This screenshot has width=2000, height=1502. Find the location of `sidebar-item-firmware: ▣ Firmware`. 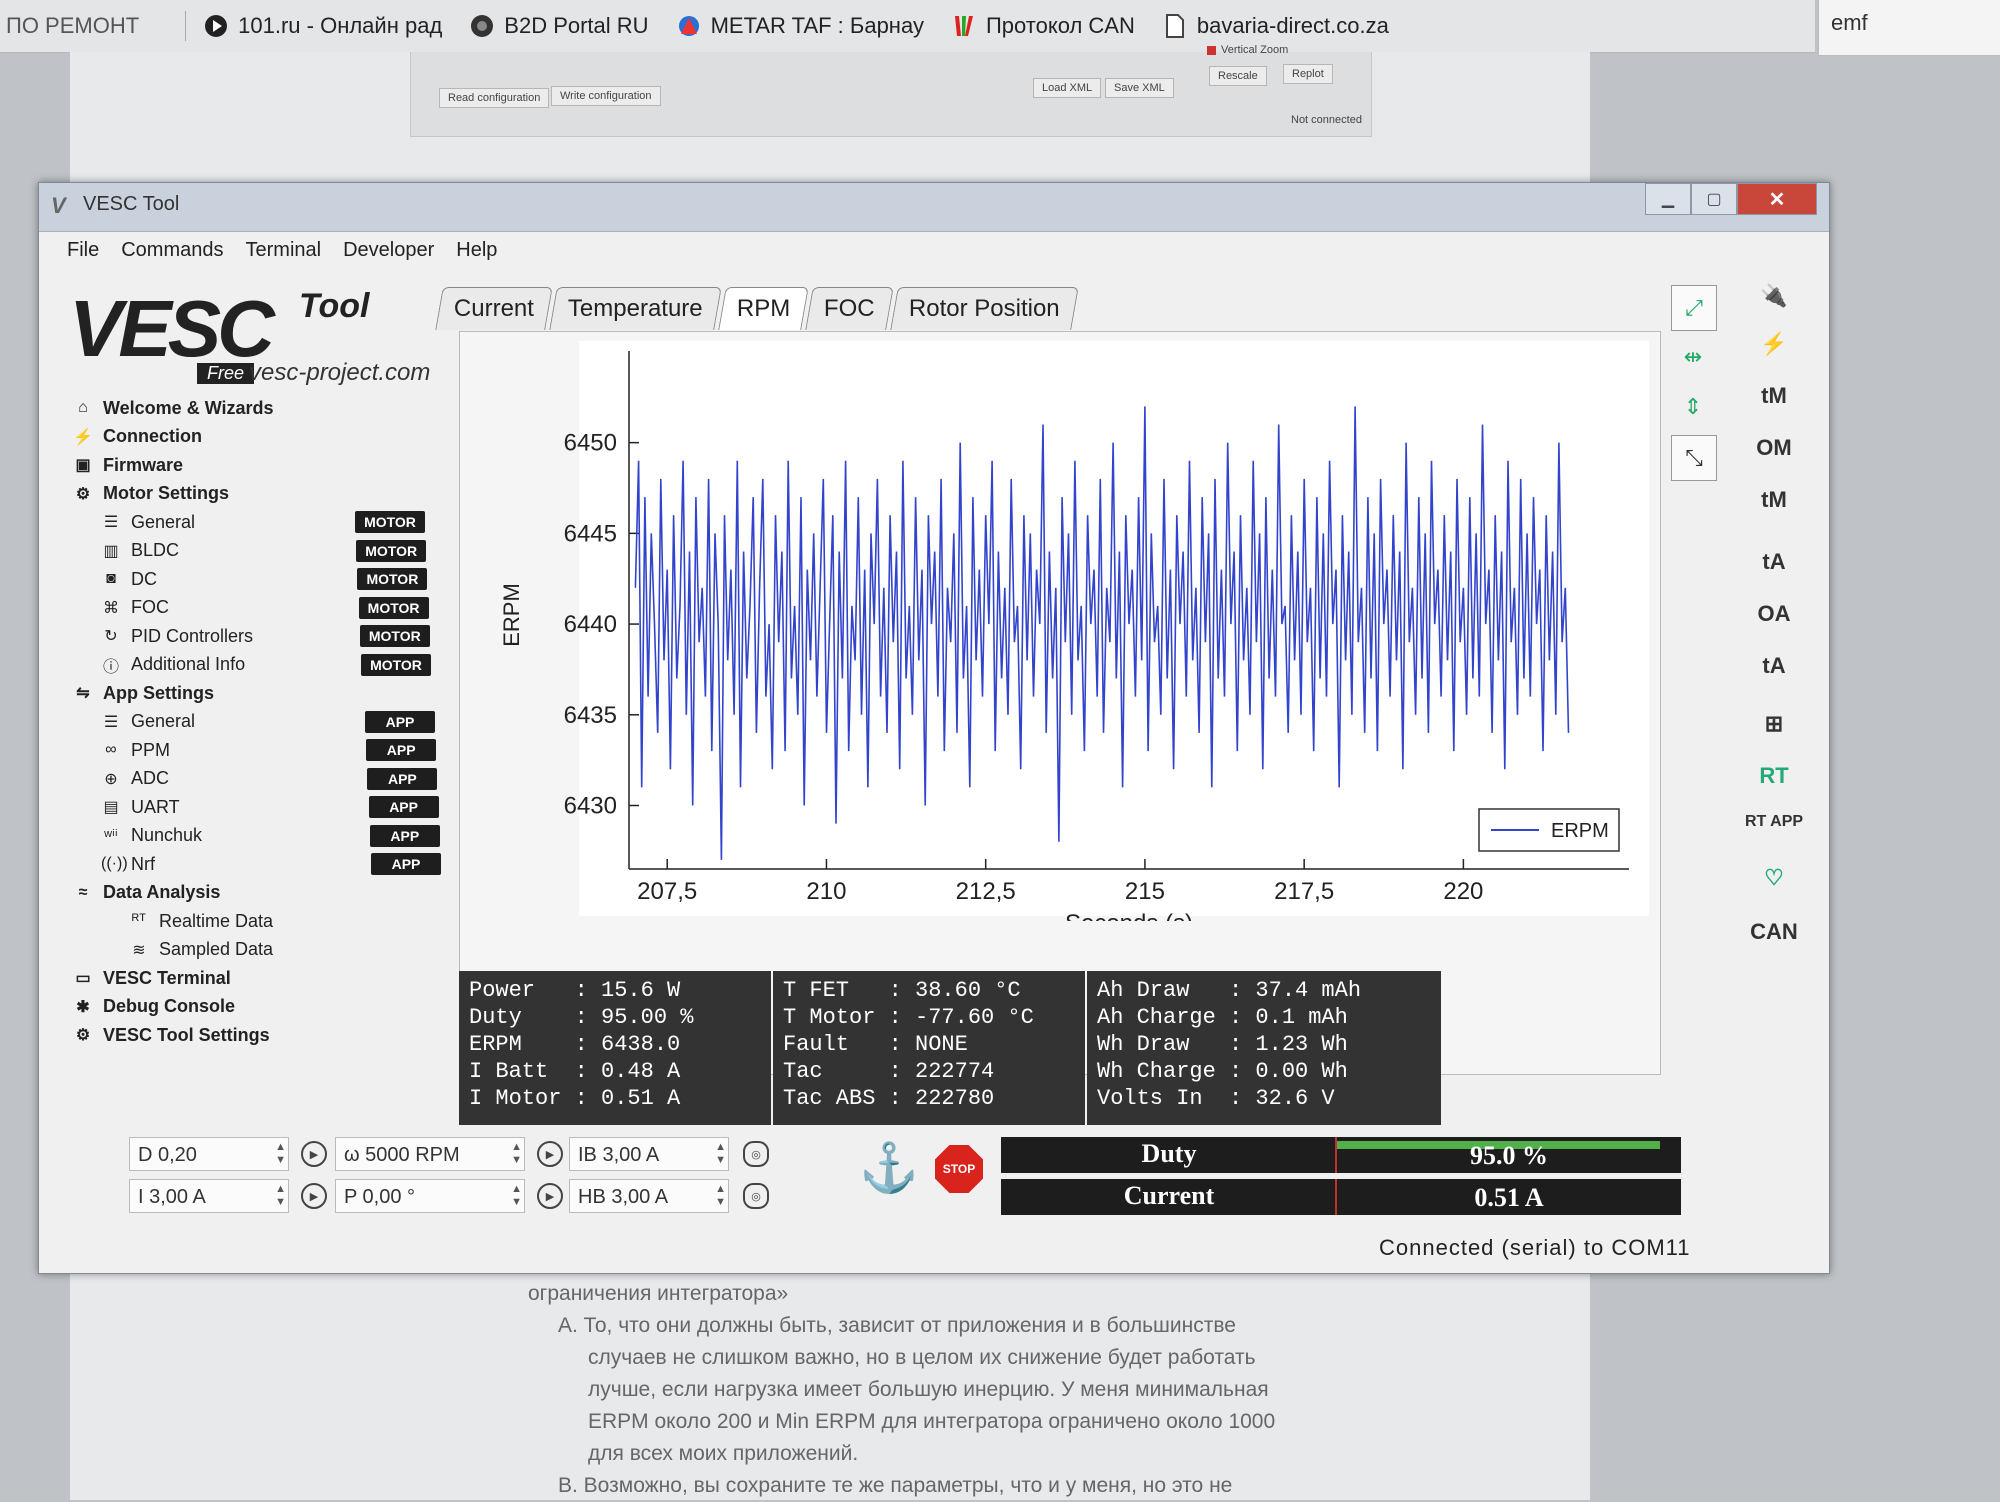

sidebar-item-firmware: ▣ Firmware is located at coordinates (128, 465).